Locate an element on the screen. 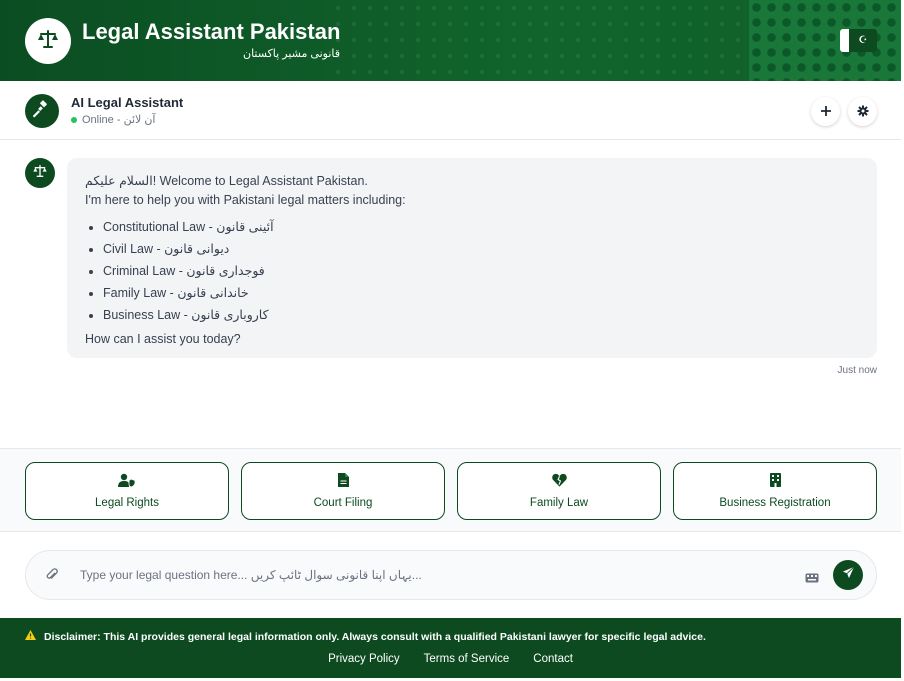 The image size is (904, 681). message-input-box is located at coordinates (451, 575).